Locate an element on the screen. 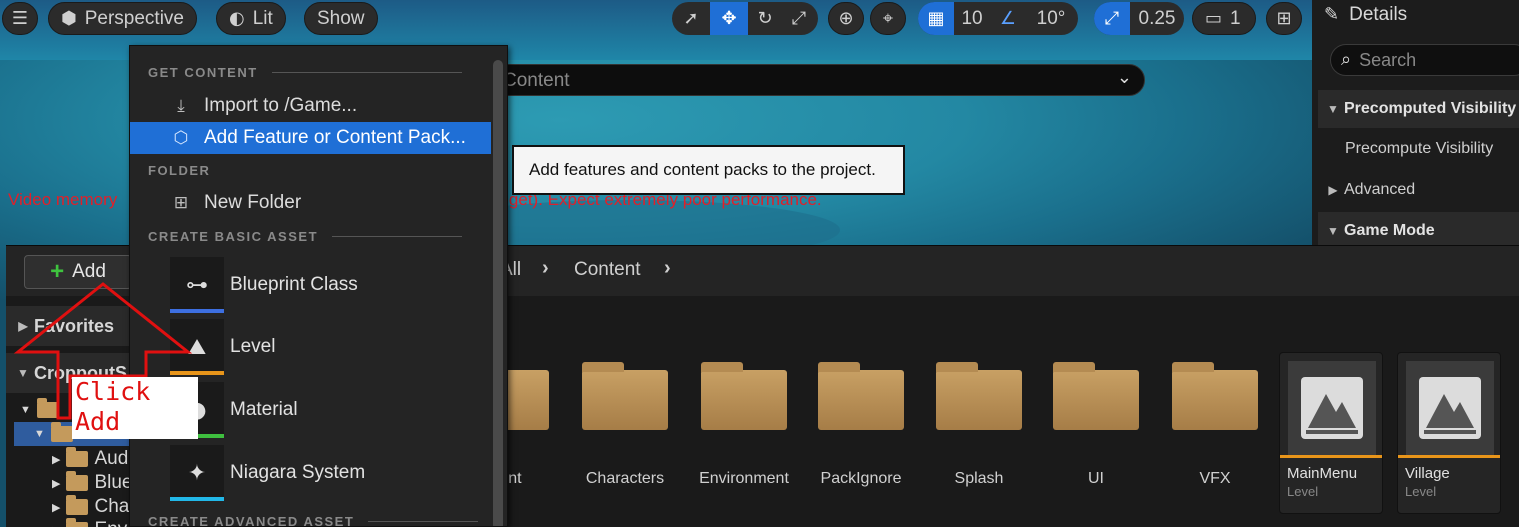 This screenshot has width=1519, height=527. annotation-line-1: Click is located at coordinates (113, 391).